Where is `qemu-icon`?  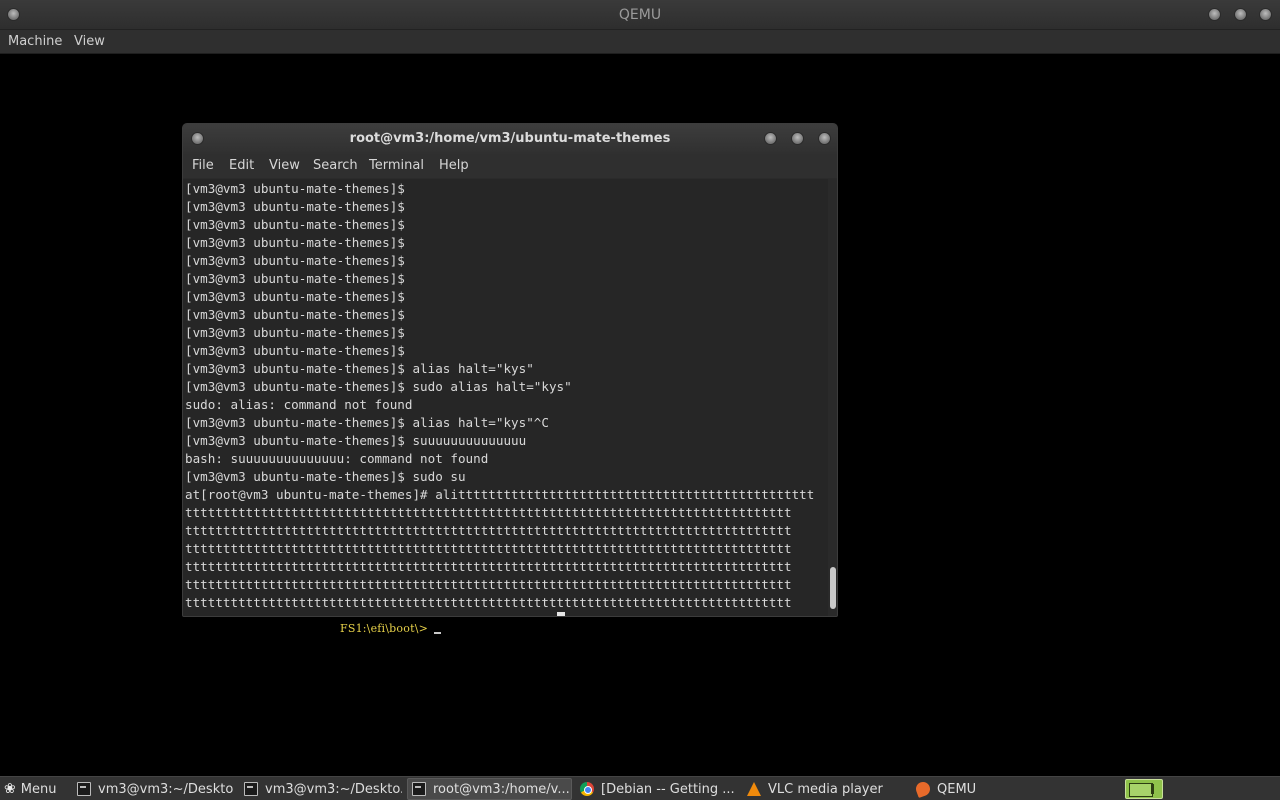
qemu-icon is located at coordinates (923, 789).